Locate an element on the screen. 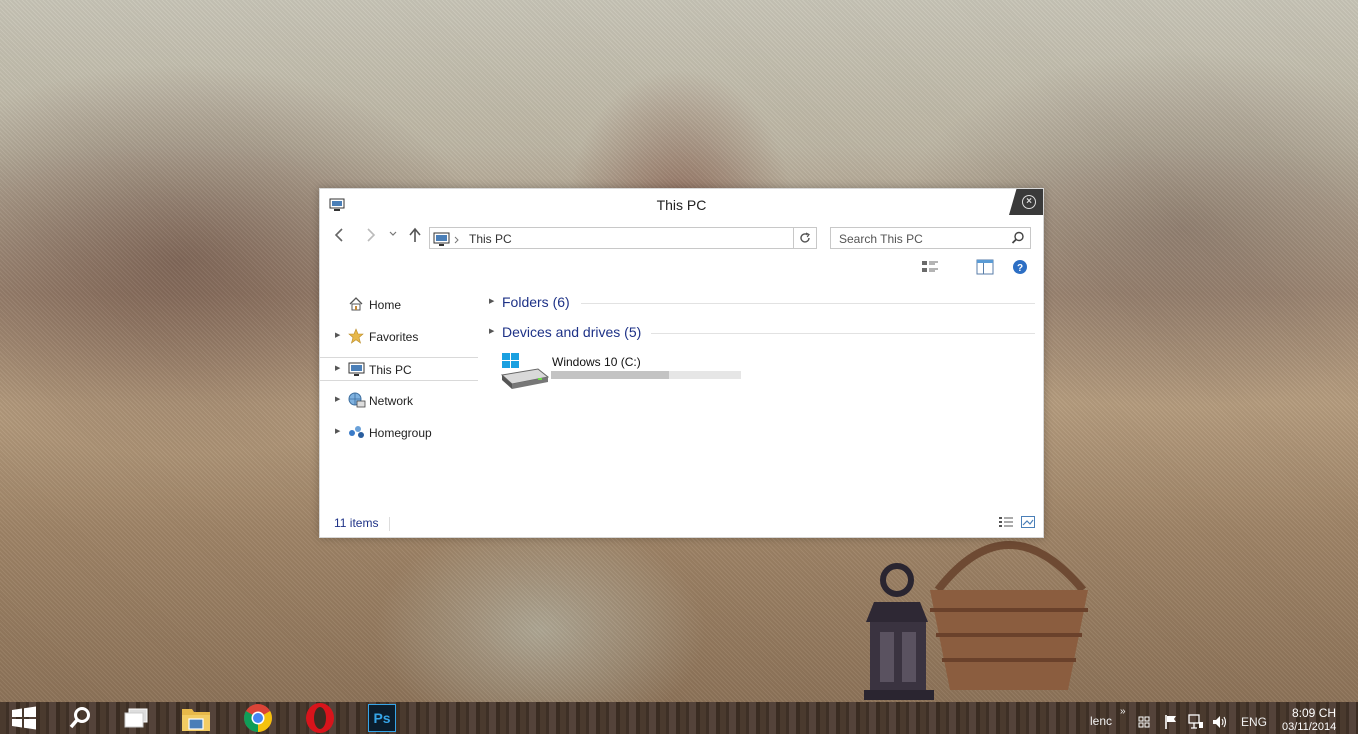  network-status-icon is located at coordinates (1196, 722).